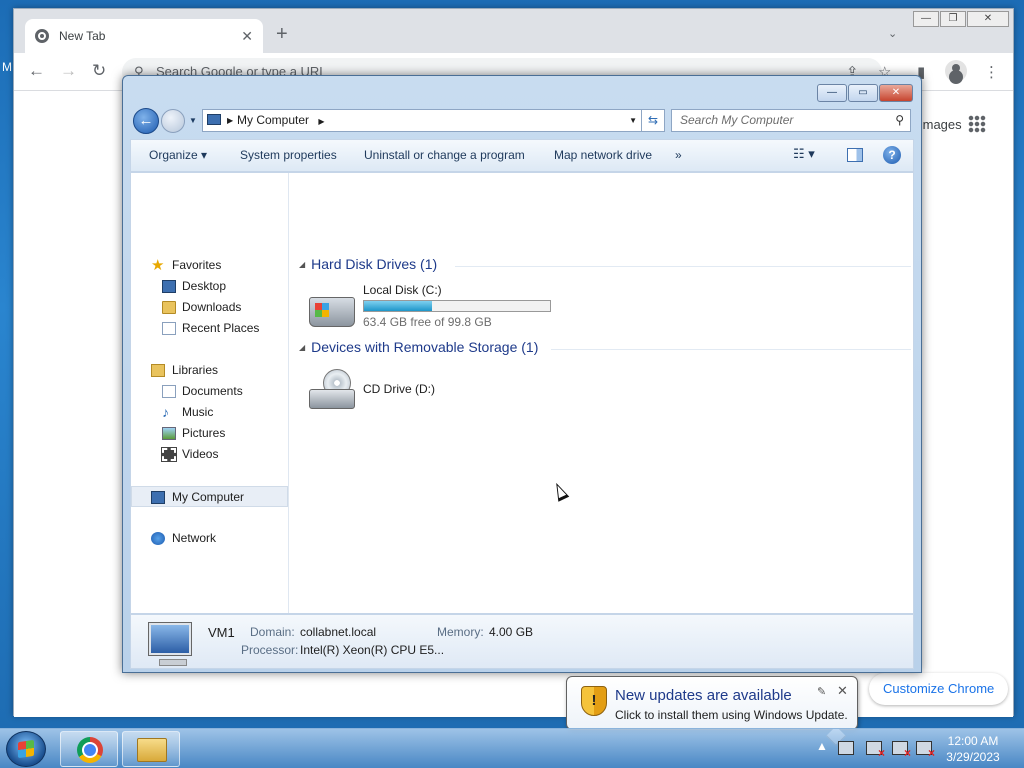 This screenshot has height=768, width=1024. What do you see at coordinates (901, 750) in the screenshot?
I see `network-status-icon` at bounding box center [901, 750].